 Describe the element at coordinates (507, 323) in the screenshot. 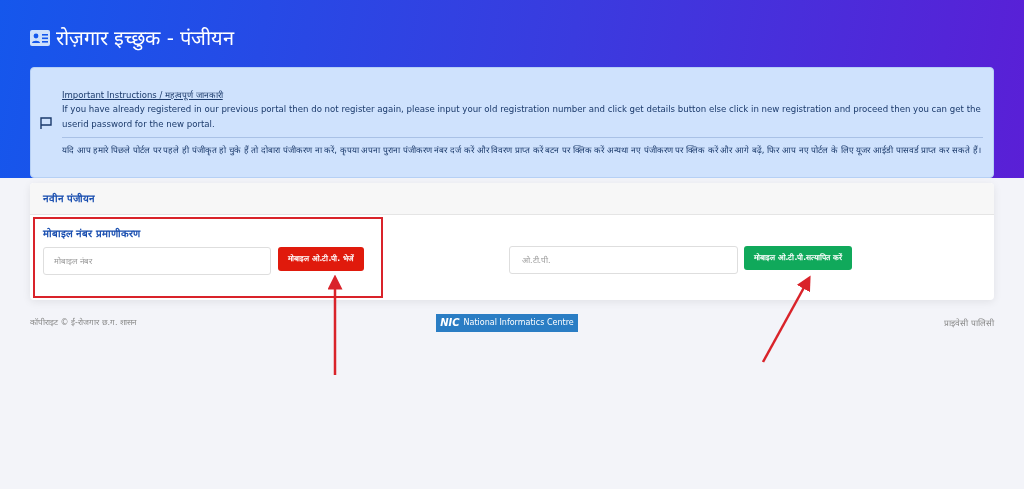

I see `nic-logo: NIC National Informatics Centre` at that location.